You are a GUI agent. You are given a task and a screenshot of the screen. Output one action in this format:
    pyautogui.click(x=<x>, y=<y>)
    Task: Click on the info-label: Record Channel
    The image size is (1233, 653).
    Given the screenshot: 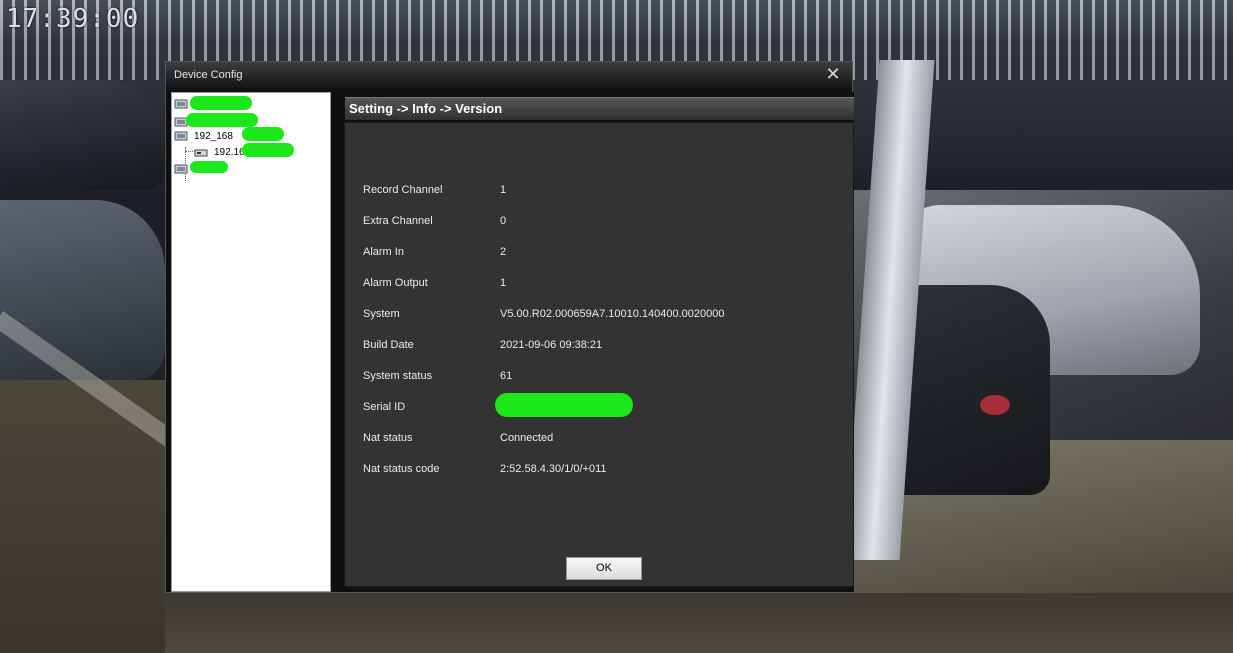 What is the action you would take?
    pyautogui.click(x=403, y=190)
    